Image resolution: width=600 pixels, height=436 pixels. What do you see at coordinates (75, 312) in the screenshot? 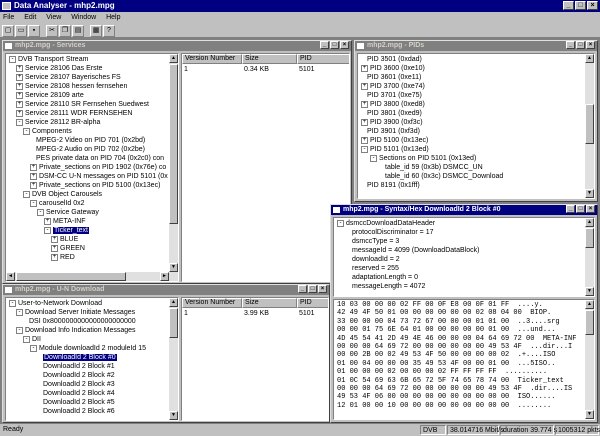
I see `tree-item: - Download Server Initiate Messages` at bounding box center [75, 312].